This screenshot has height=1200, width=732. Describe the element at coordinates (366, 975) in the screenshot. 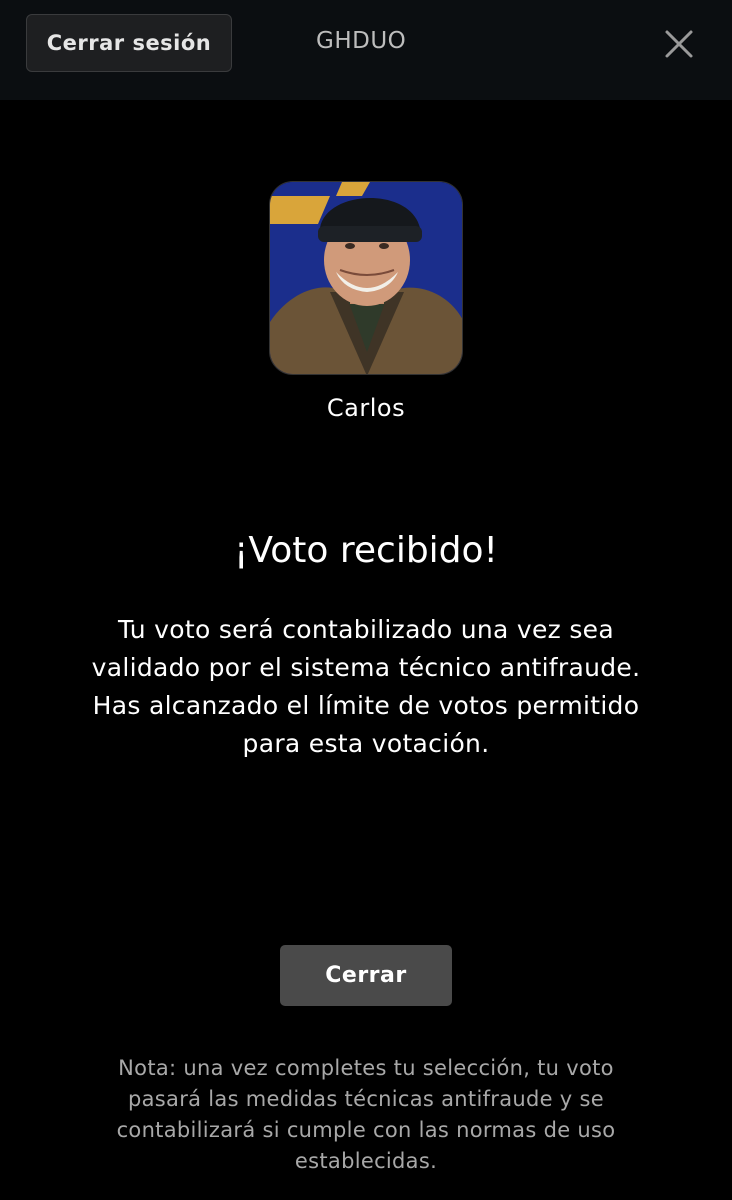

I see `close-button: Cerrar` at that location.